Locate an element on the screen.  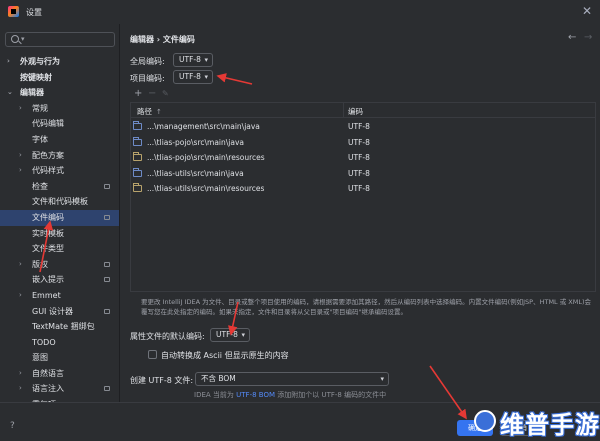
chevron-down-icon: ⌄ is located at coordinates (10, 93).